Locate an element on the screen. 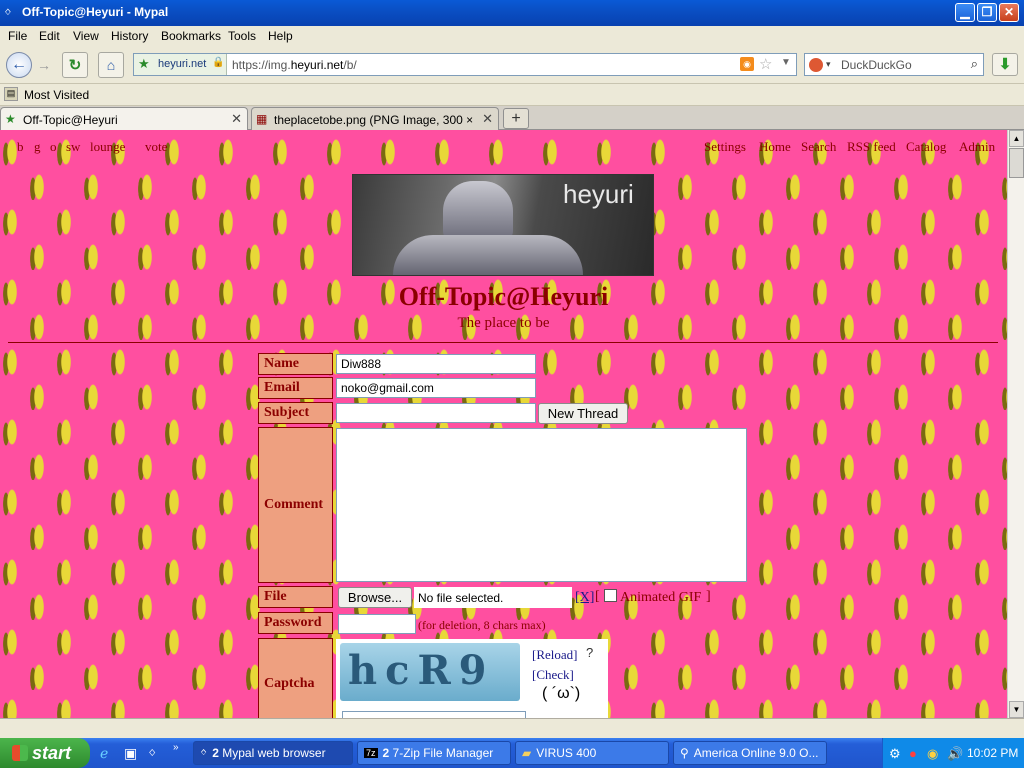  captcha-check-link: [Check] is located at coordinates (553, 675).